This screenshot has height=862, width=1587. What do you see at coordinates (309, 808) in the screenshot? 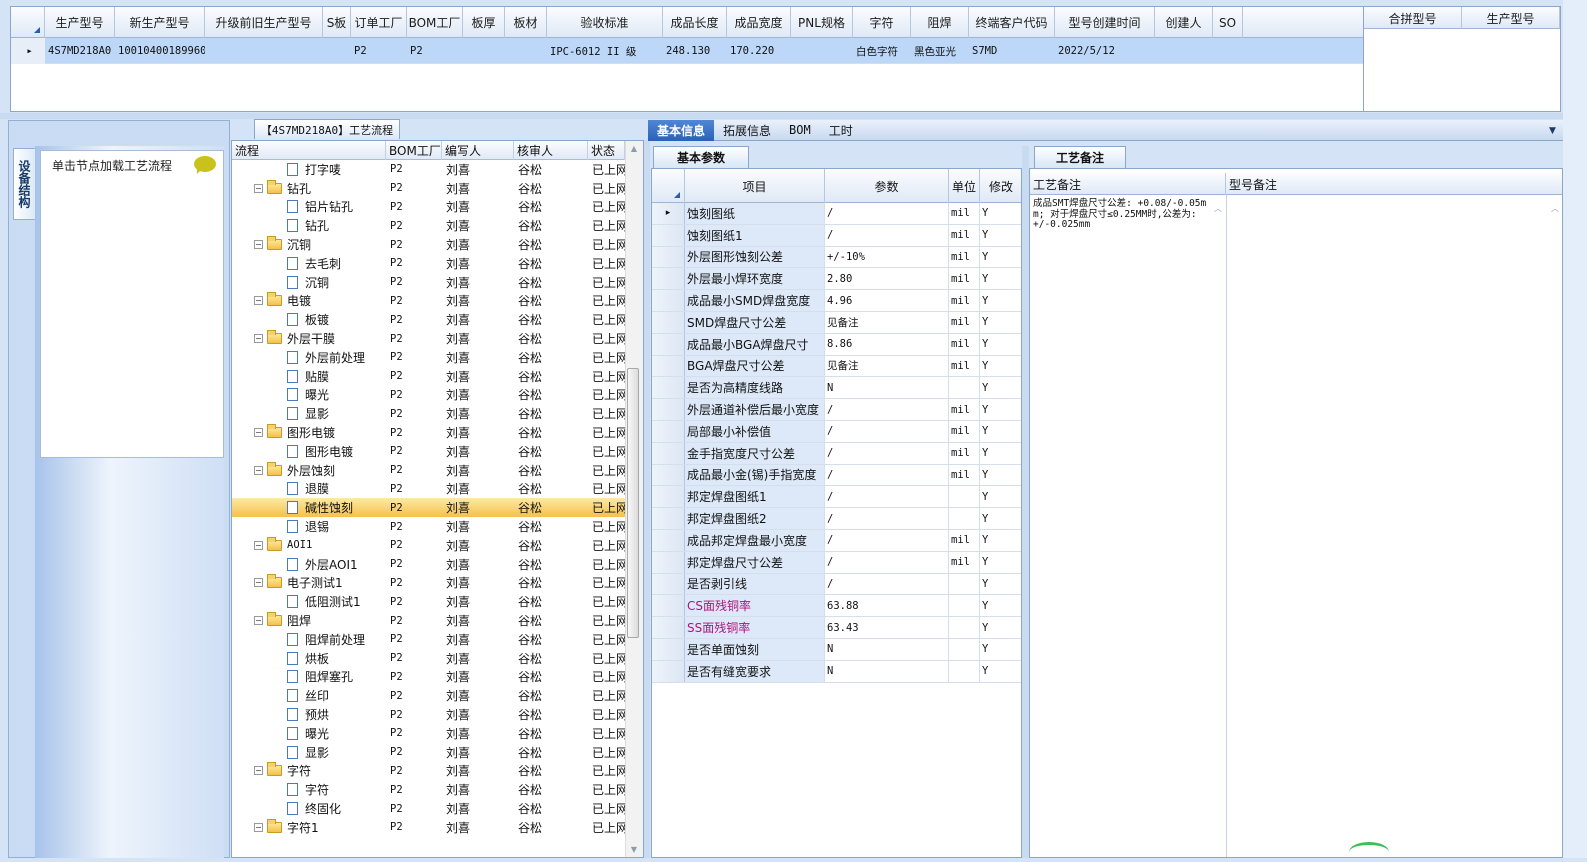
I see `tree-node: 终固化` at bounding box center [309, 808].